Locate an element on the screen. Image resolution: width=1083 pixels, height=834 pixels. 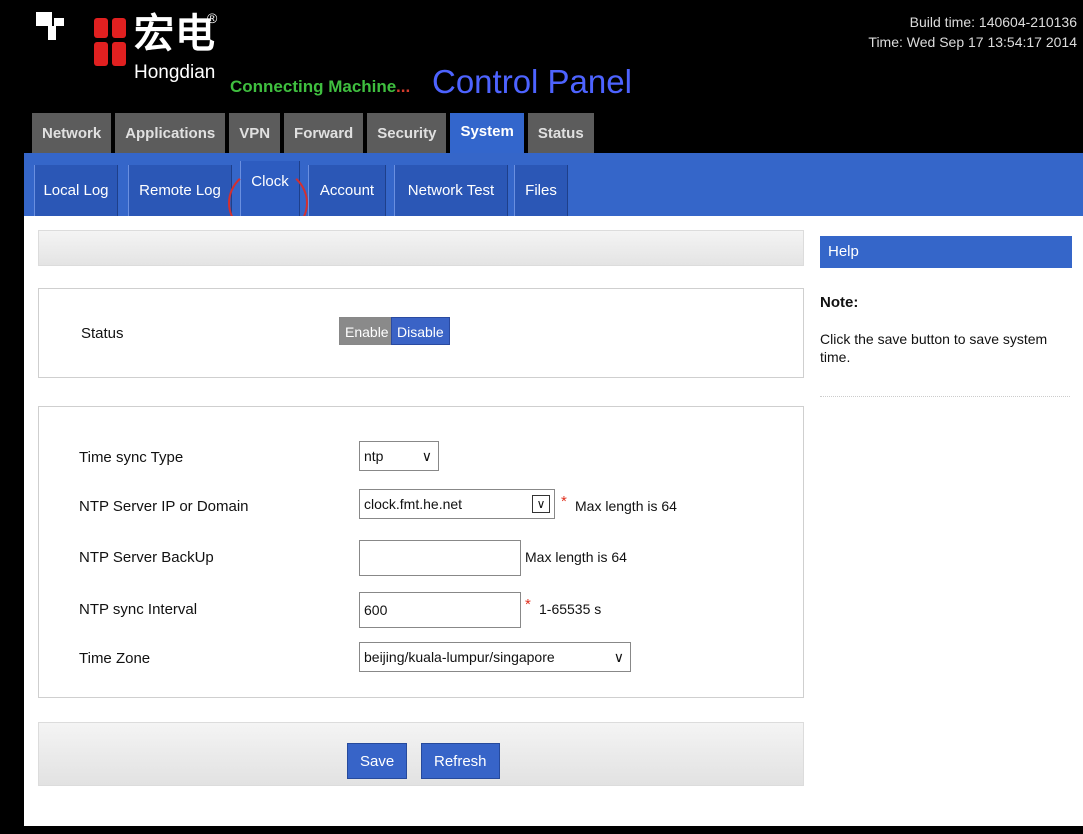
subtab-network-test: Network Test is located at coordinates (451, 190).